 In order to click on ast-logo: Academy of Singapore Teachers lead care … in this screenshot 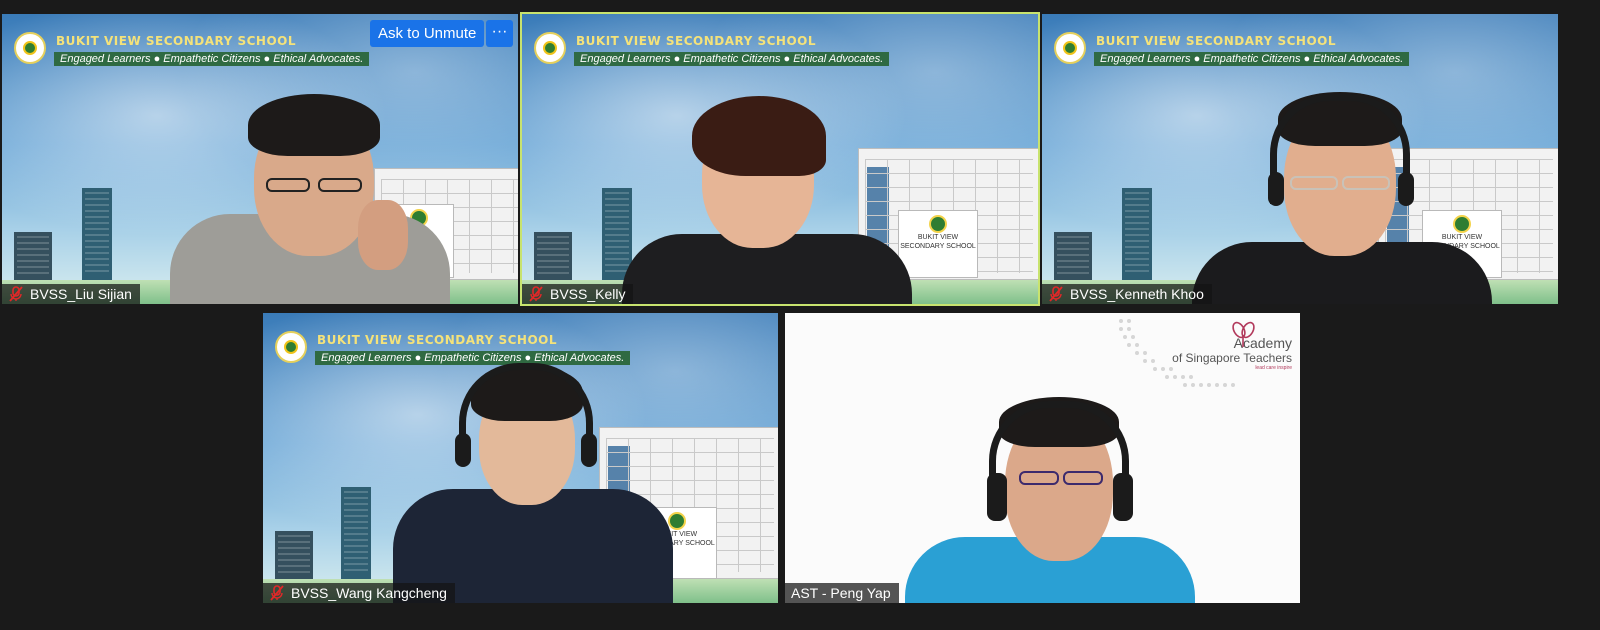, I will do `click(1232, 346)`.